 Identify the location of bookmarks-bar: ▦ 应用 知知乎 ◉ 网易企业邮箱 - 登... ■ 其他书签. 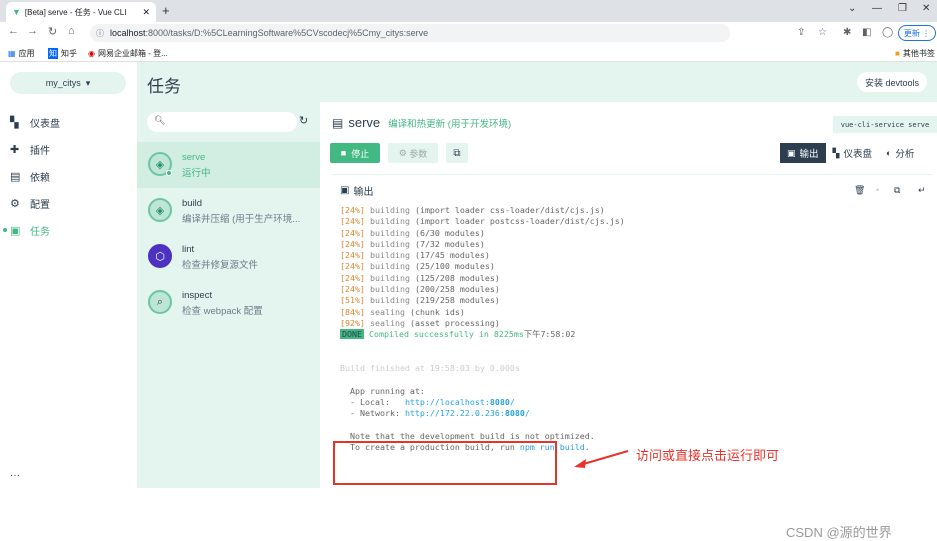
(468, 53).